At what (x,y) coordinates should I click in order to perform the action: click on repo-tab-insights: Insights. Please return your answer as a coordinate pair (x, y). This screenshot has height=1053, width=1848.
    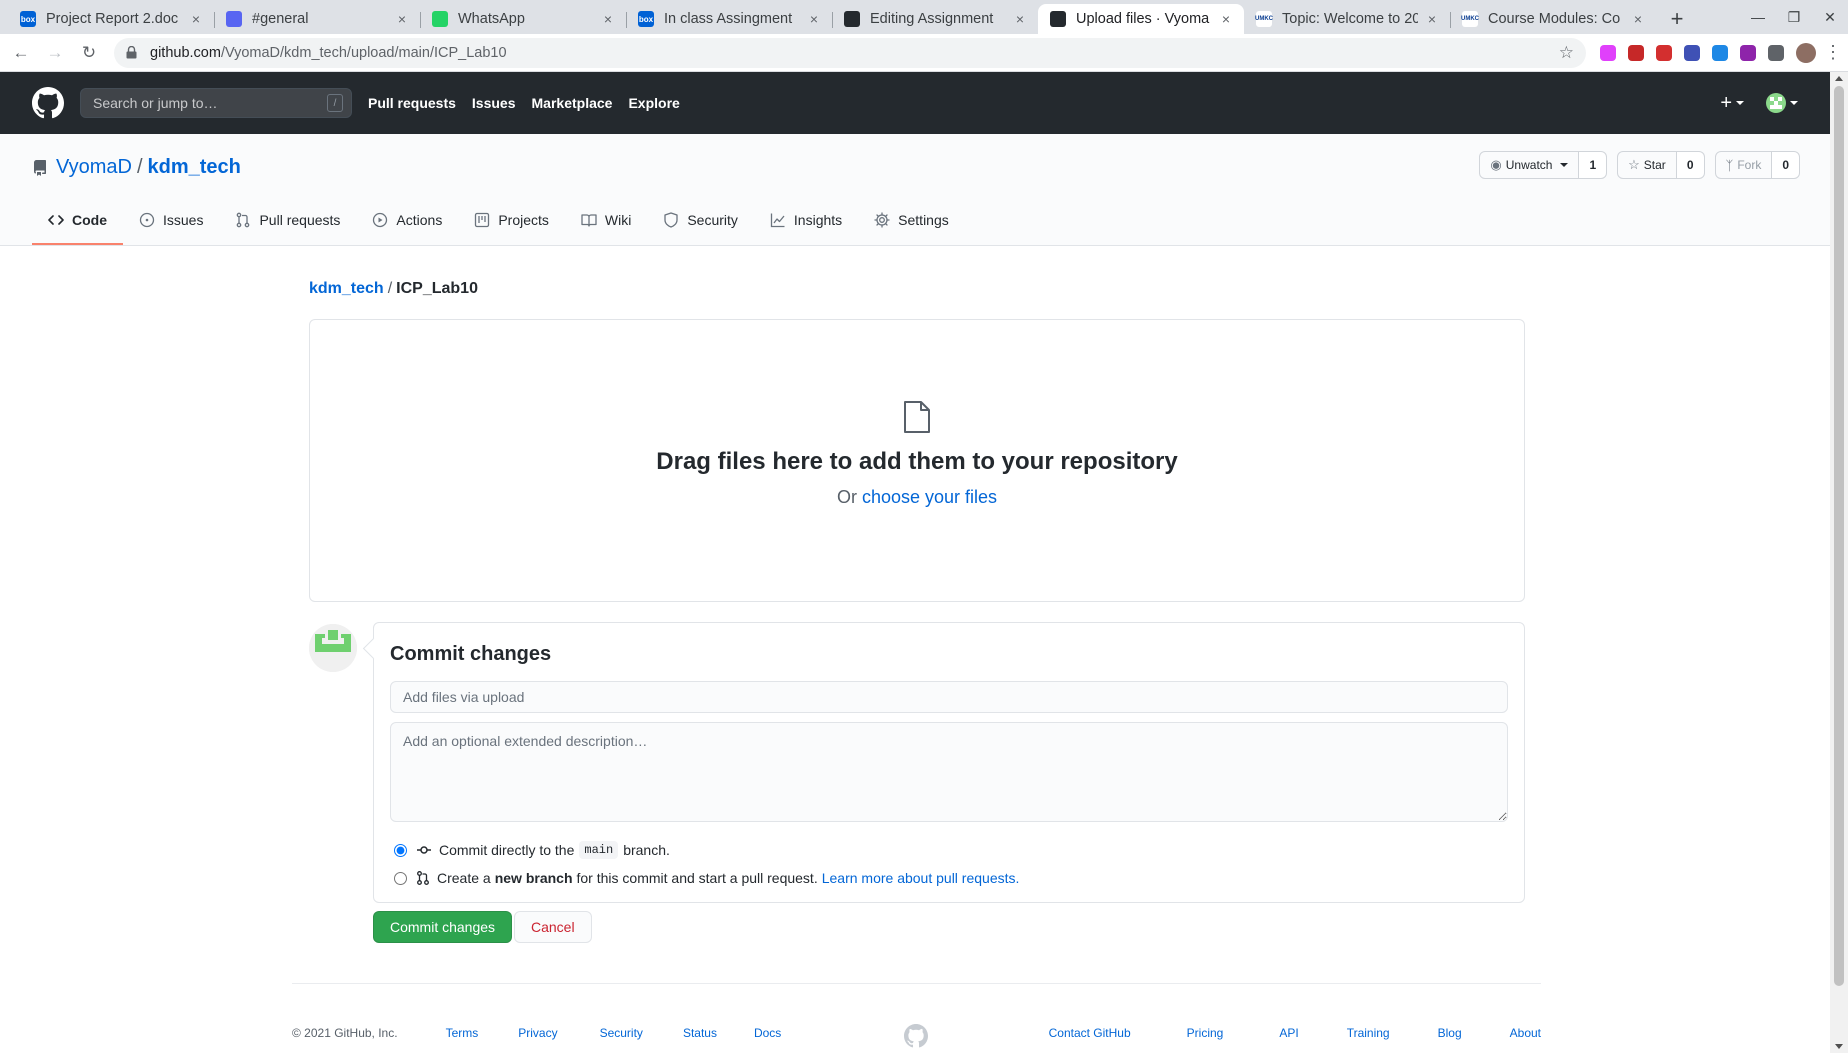
    Looking at the image, I should click on (806, 221).